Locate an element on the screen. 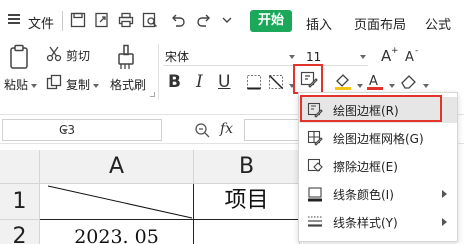 This screenshot has width=464, height=244. undo-icon is located at coordinates (178, 20).